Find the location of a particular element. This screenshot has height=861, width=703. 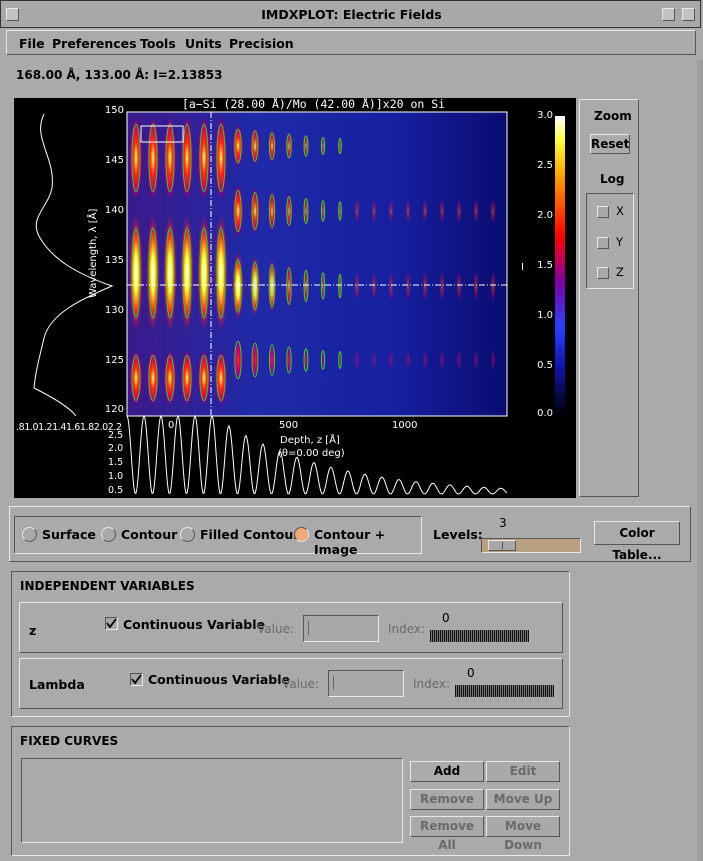

bottom-y-tick: 2.0 is located at coordinates (116, 448).